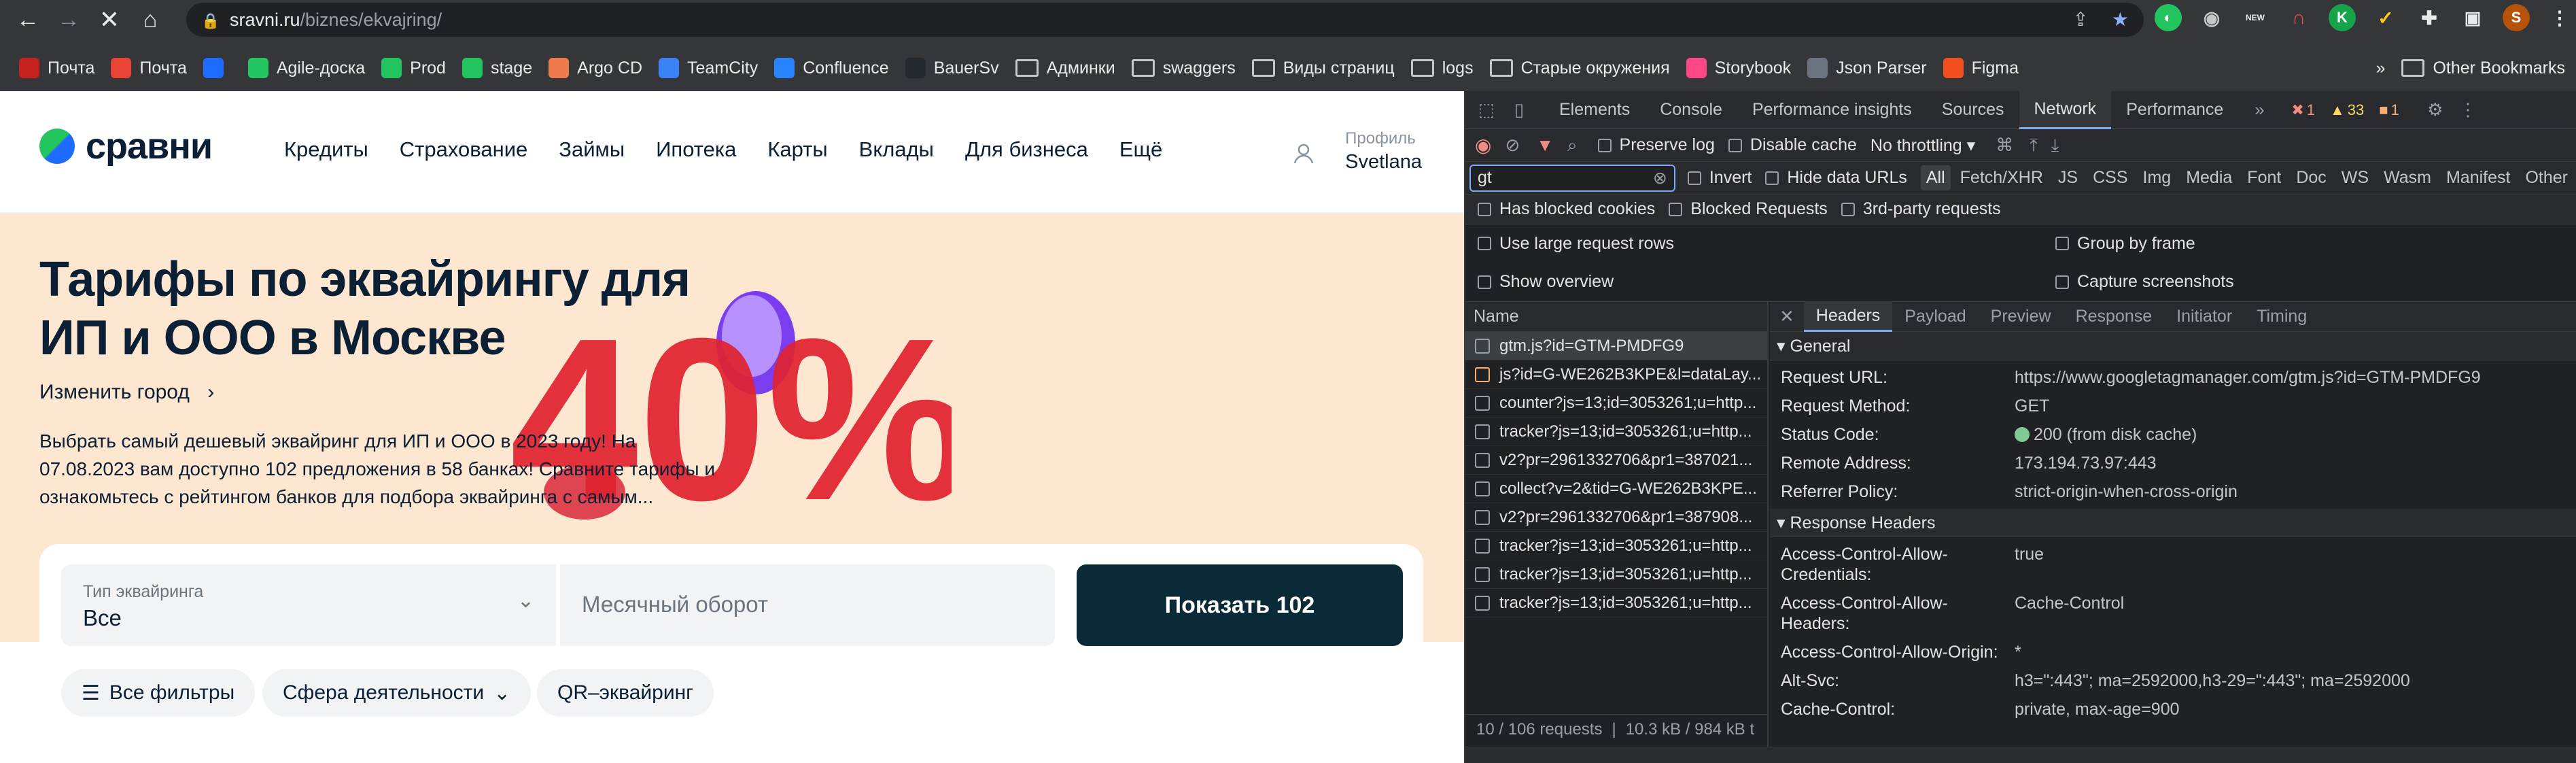 Image resolution: width=2576 pixels, height=763 pixels. I want to click on extension-icon: ◐, so click(2168, 17).